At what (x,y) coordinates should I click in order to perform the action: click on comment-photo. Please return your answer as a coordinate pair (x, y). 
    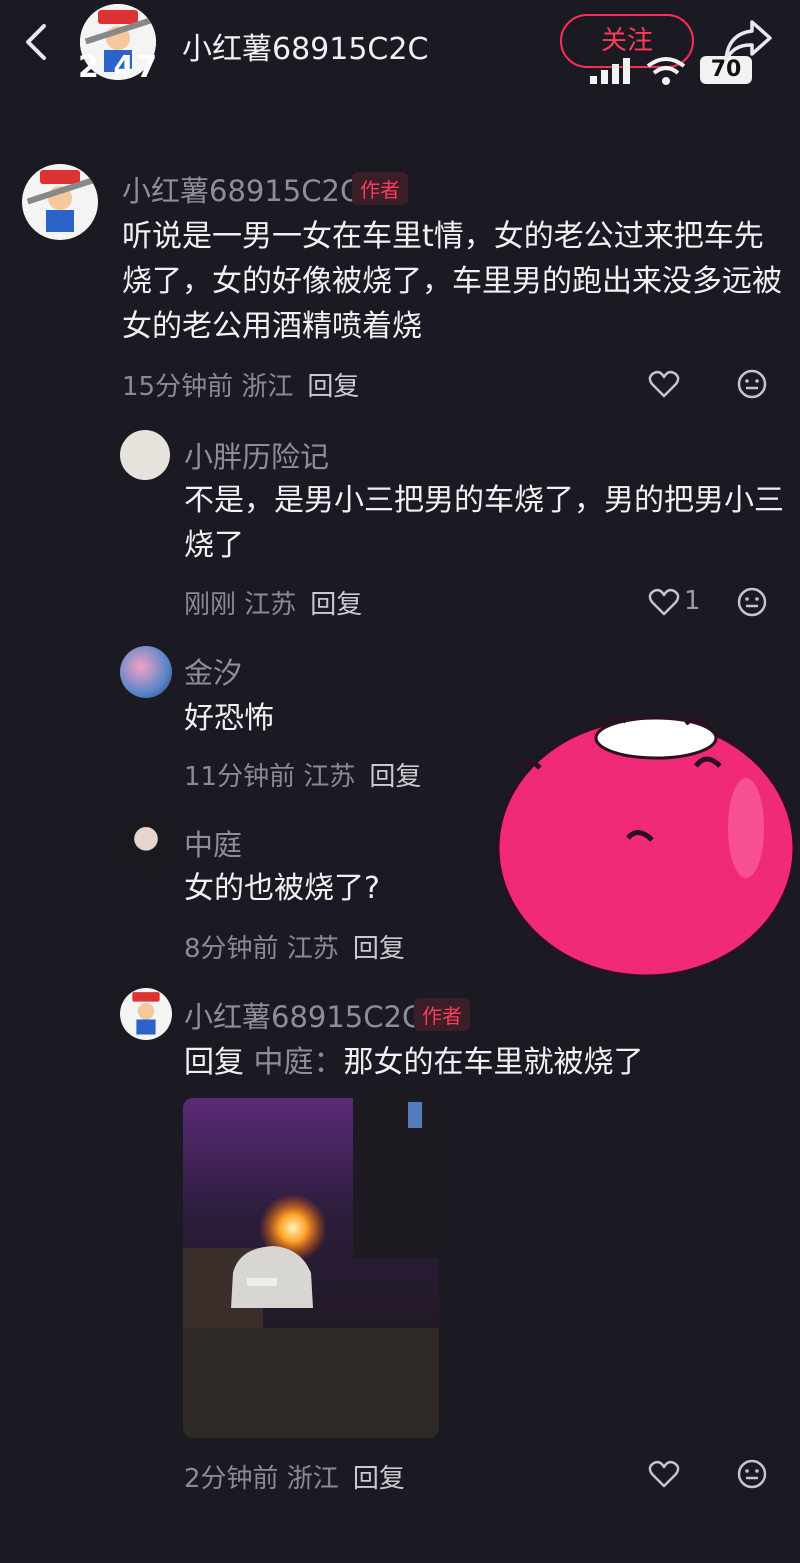
    Looking at the image, I should click on (311, 1268).